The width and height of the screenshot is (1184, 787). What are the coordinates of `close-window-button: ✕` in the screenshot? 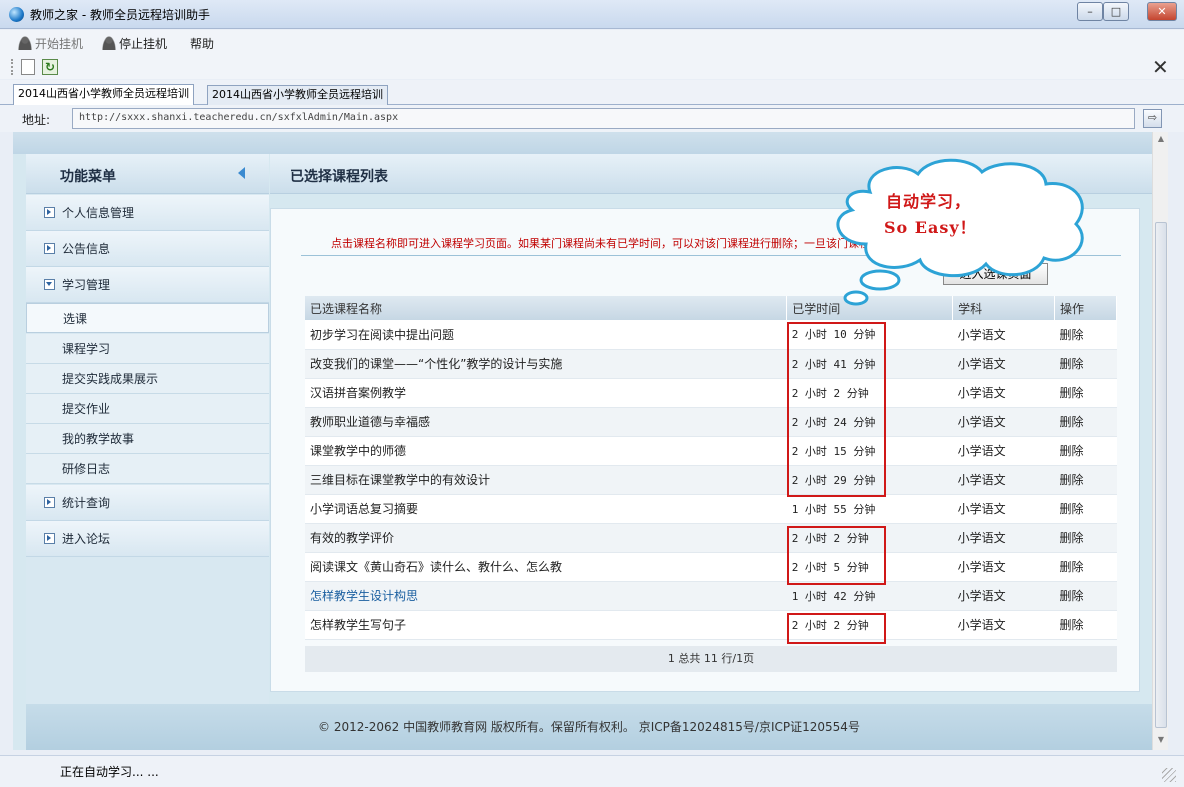 It's located at (1162, 11).